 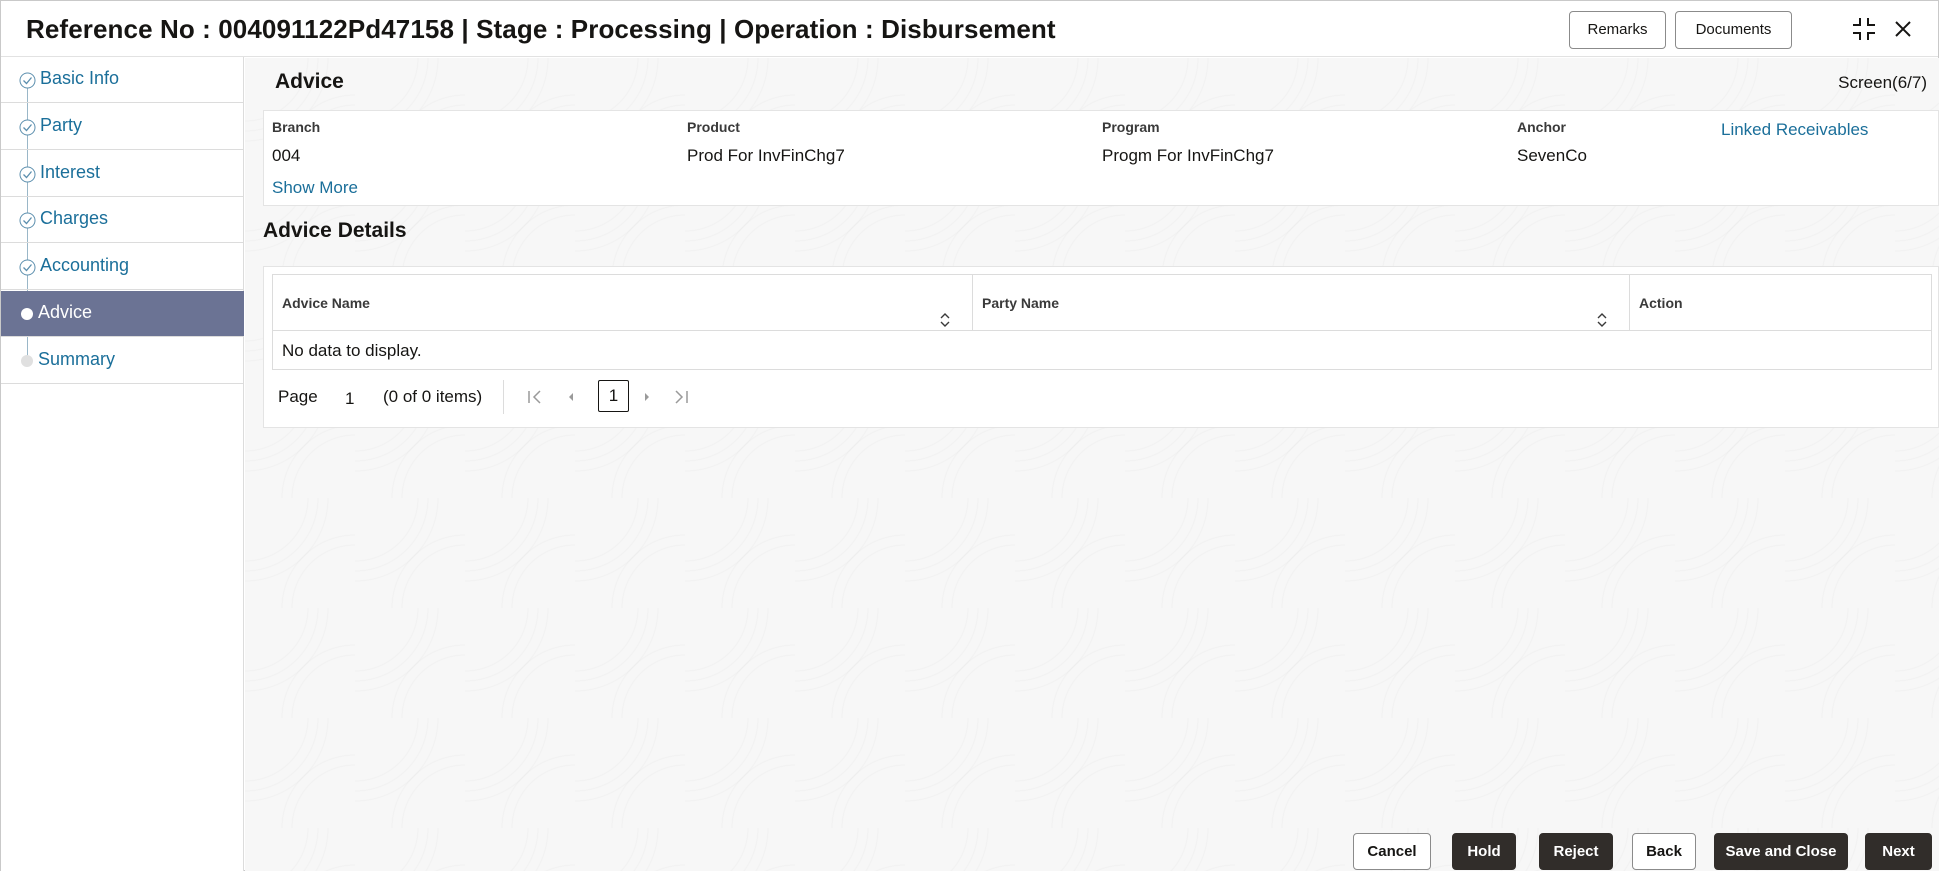 I want to click on show-more-link: Show More, so click(x=315, y=188).